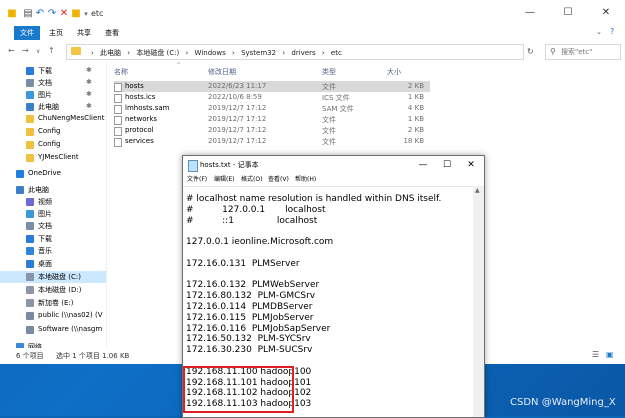  Describe the element at coordinates (53, 239) in the screenshot. I see `sidebar-item: 下载` at that location.